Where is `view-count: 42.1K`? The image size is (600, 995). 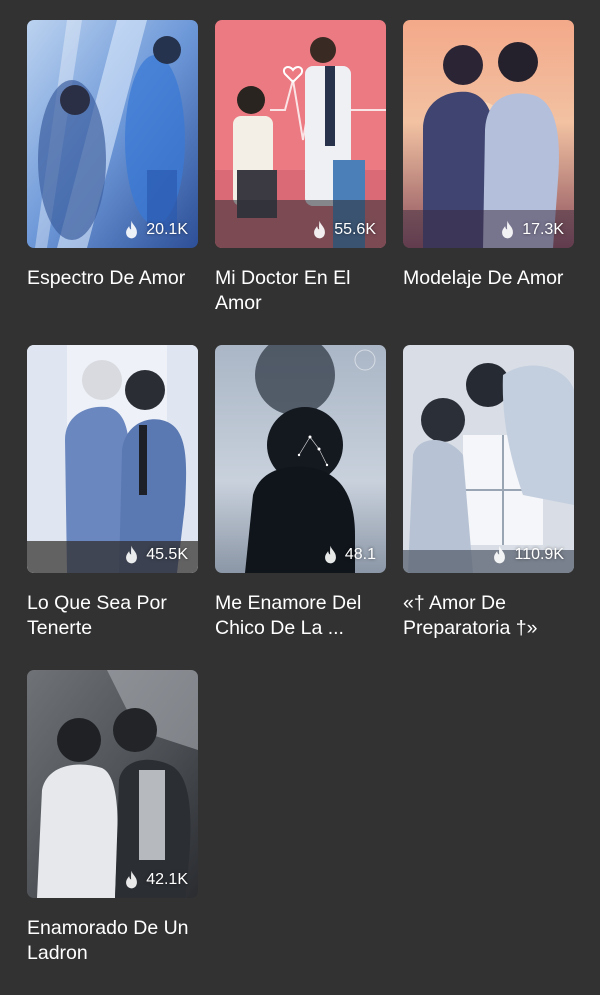
view-count: 42.1K is located at coordinates (155, 879).